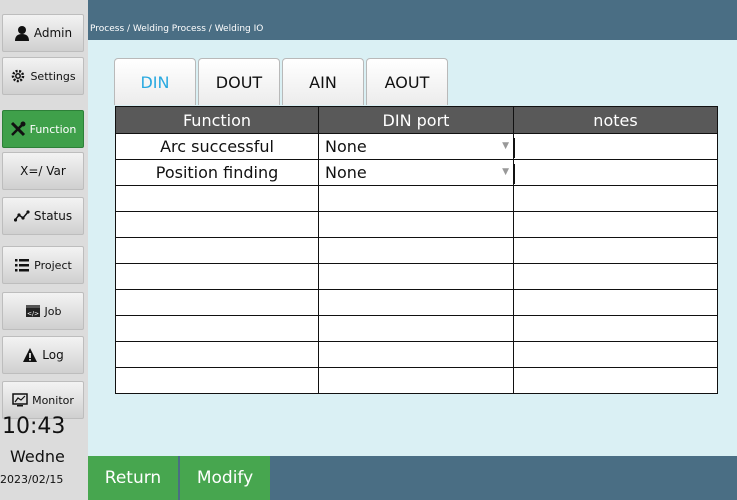 The height and width of the screenshot is (500, 737). I want to click on clock-time: 10:43, so click(34, 426).